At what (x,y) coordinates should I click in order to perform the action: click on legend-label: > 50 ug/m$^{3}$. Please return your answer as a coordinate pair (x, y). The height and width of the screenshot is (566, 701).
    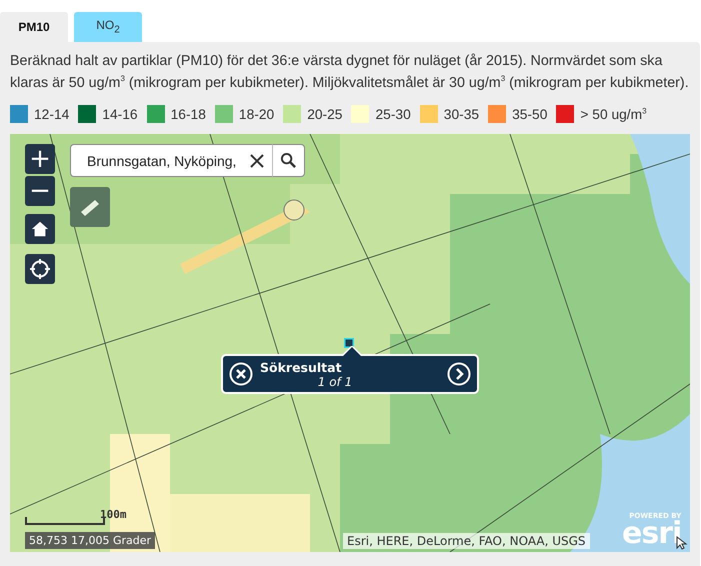
    Looking at the image, I should click on (613, 114).